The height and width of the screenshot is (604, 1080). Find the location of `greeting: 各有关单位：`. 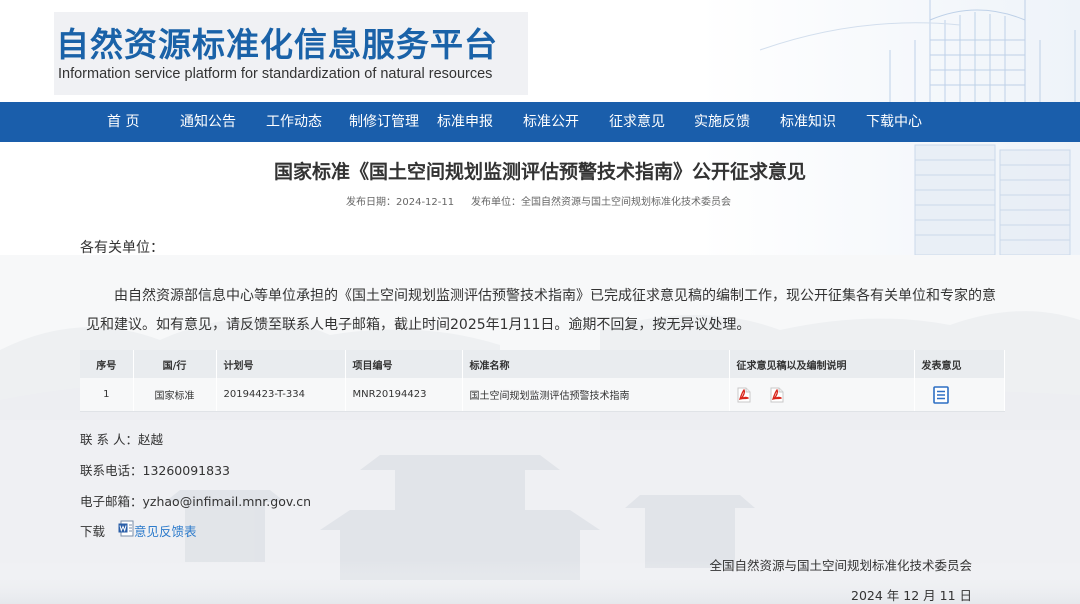

greeting: 各有关单位： is located at coordinates (122, 248).